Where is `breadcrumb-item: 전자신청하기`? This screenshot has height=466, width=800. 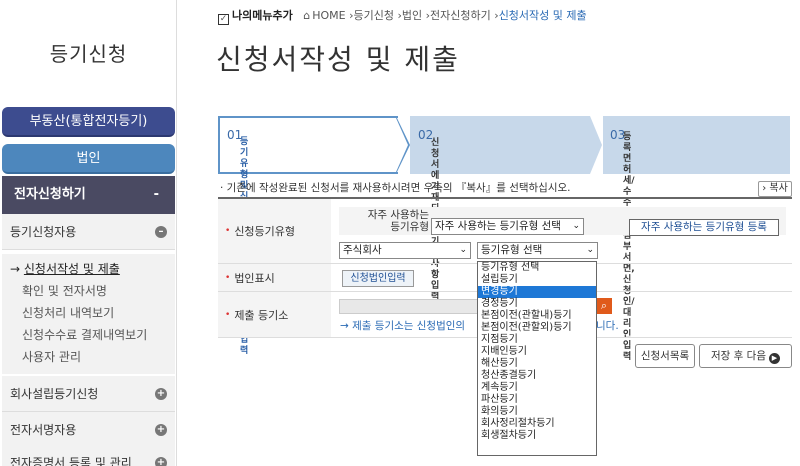 breadcrumb-item: 전자신청하기 is located at coordinates (460, 15).